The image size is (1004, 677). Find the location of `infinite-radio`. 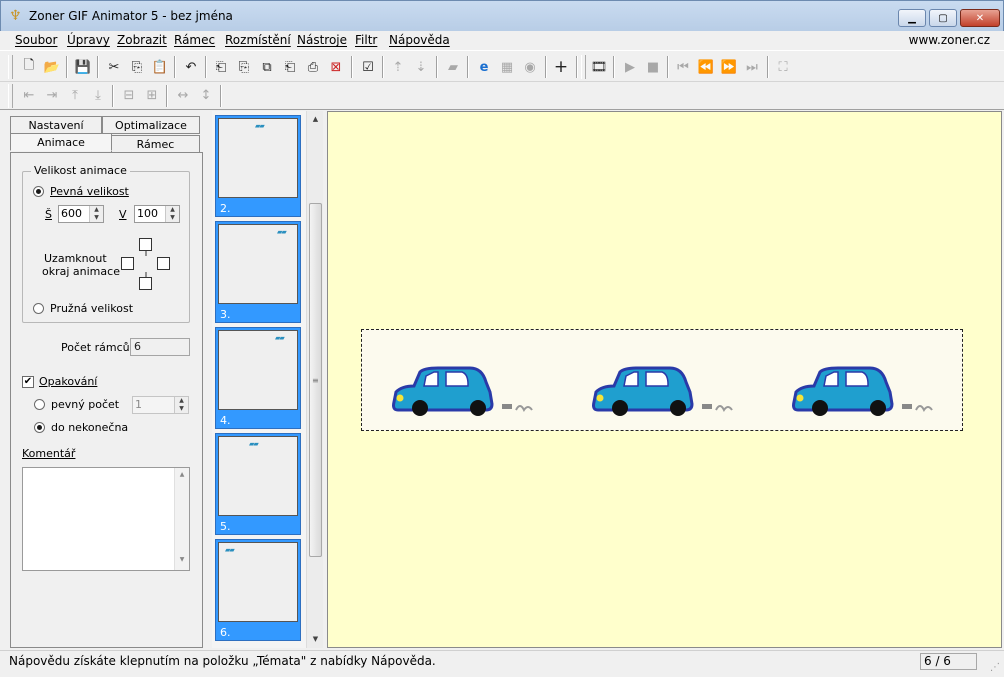

infinite-radio is located at coordinates (39, 427).